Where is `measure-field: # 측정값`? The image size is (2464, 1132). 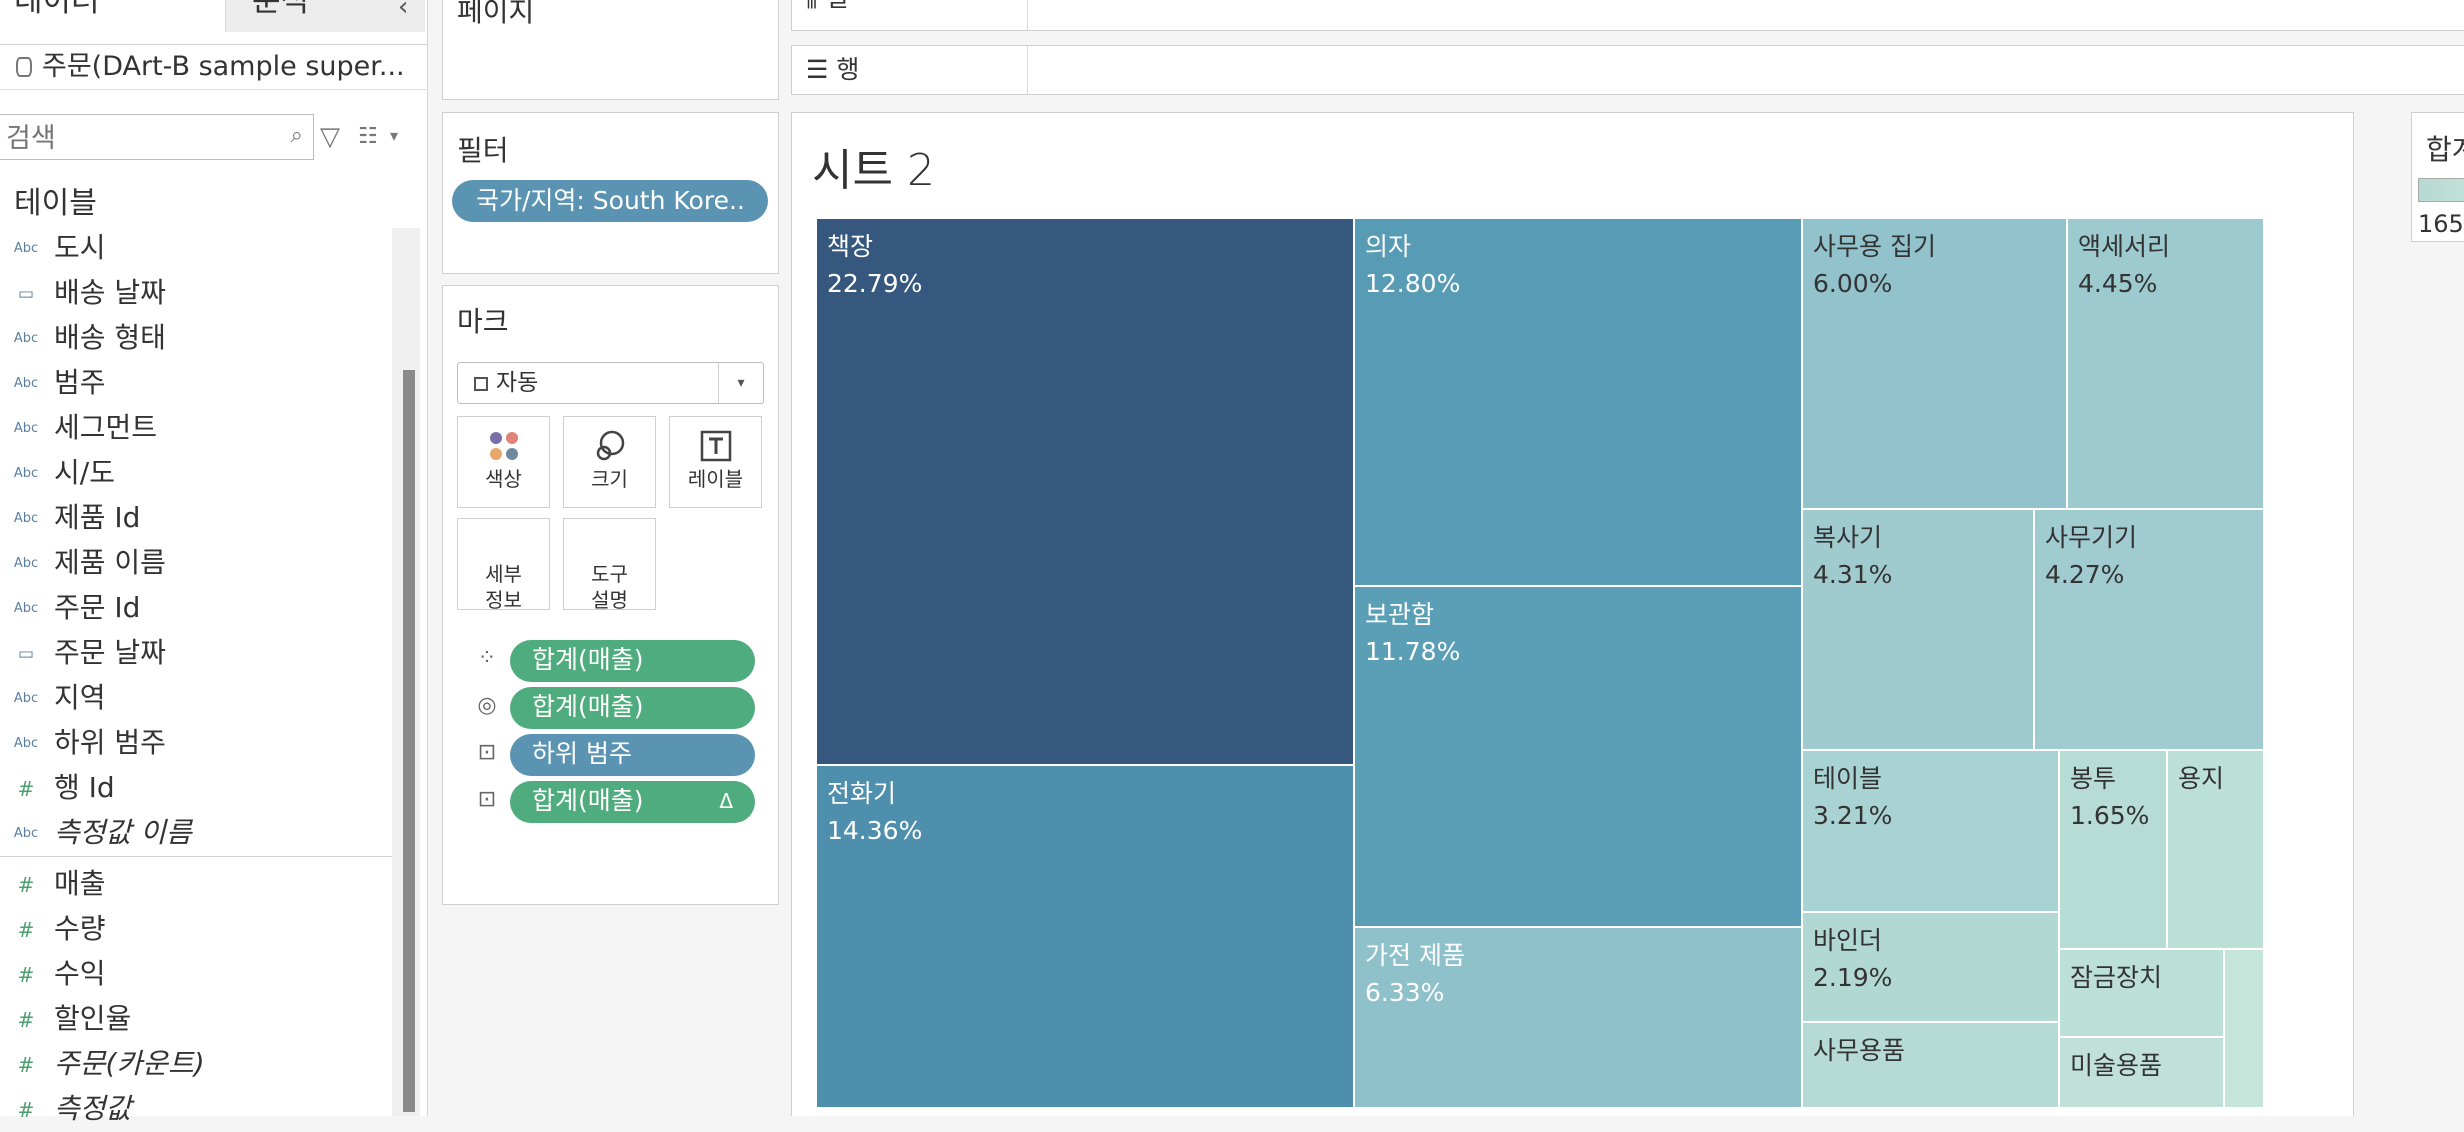
measure-field: # 측정값 is located at coordinates (196, 1109).